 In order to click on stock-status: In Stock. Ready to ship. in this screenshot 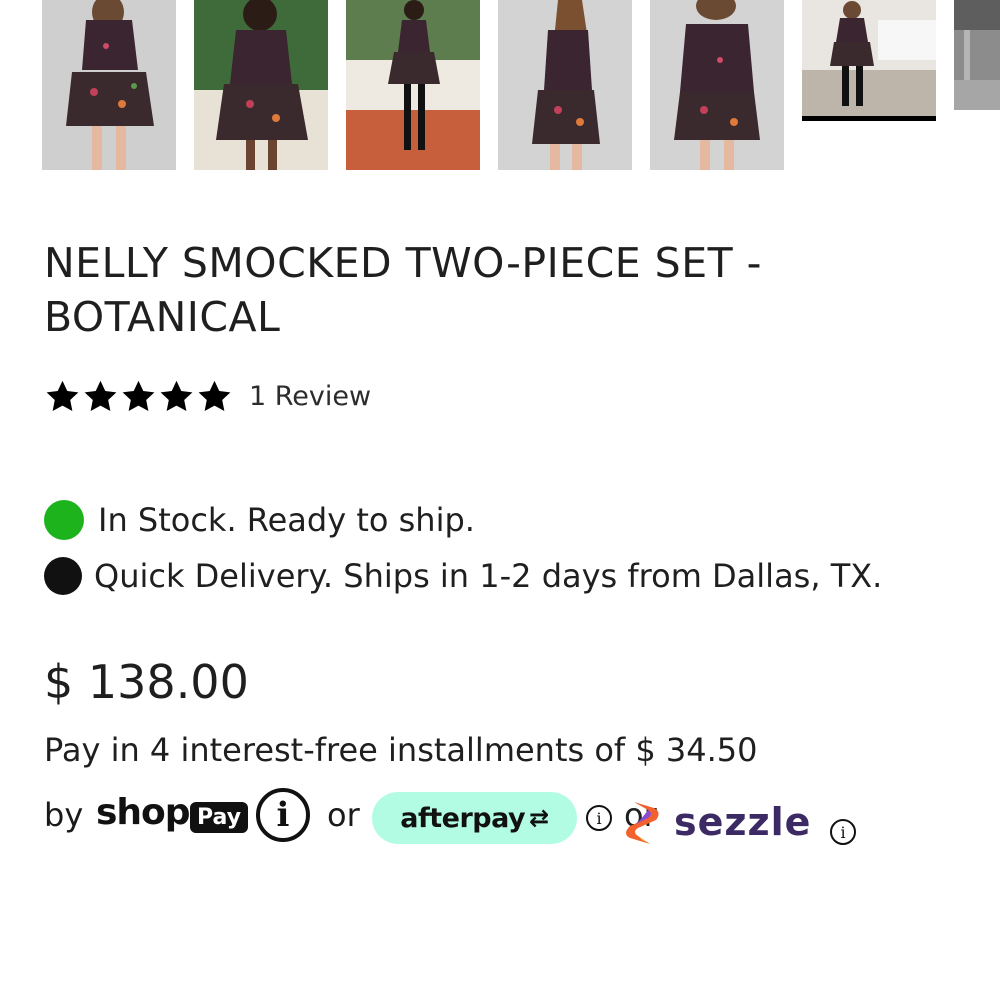, I will do `click(259, 520)`.